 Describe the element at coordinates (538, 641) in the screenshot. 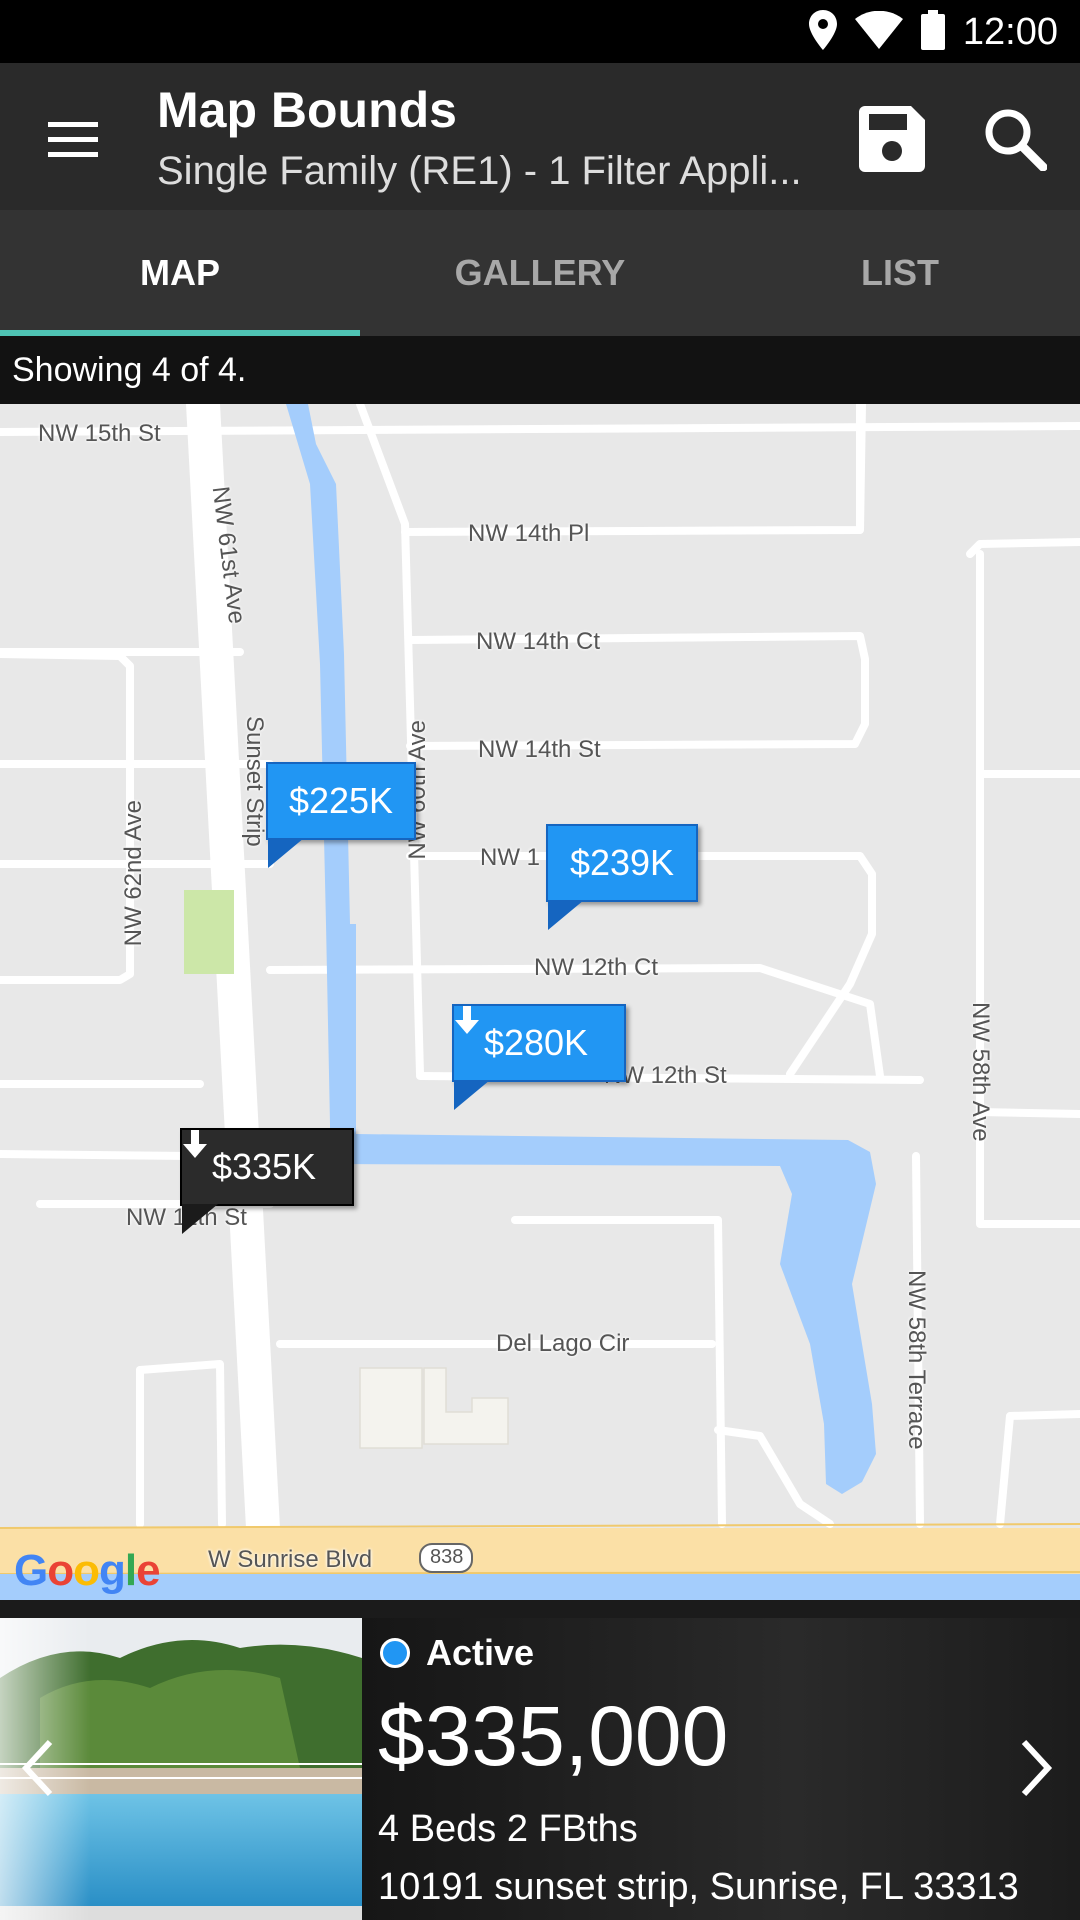

I see `street-label: NW 14th Ct` at that location.